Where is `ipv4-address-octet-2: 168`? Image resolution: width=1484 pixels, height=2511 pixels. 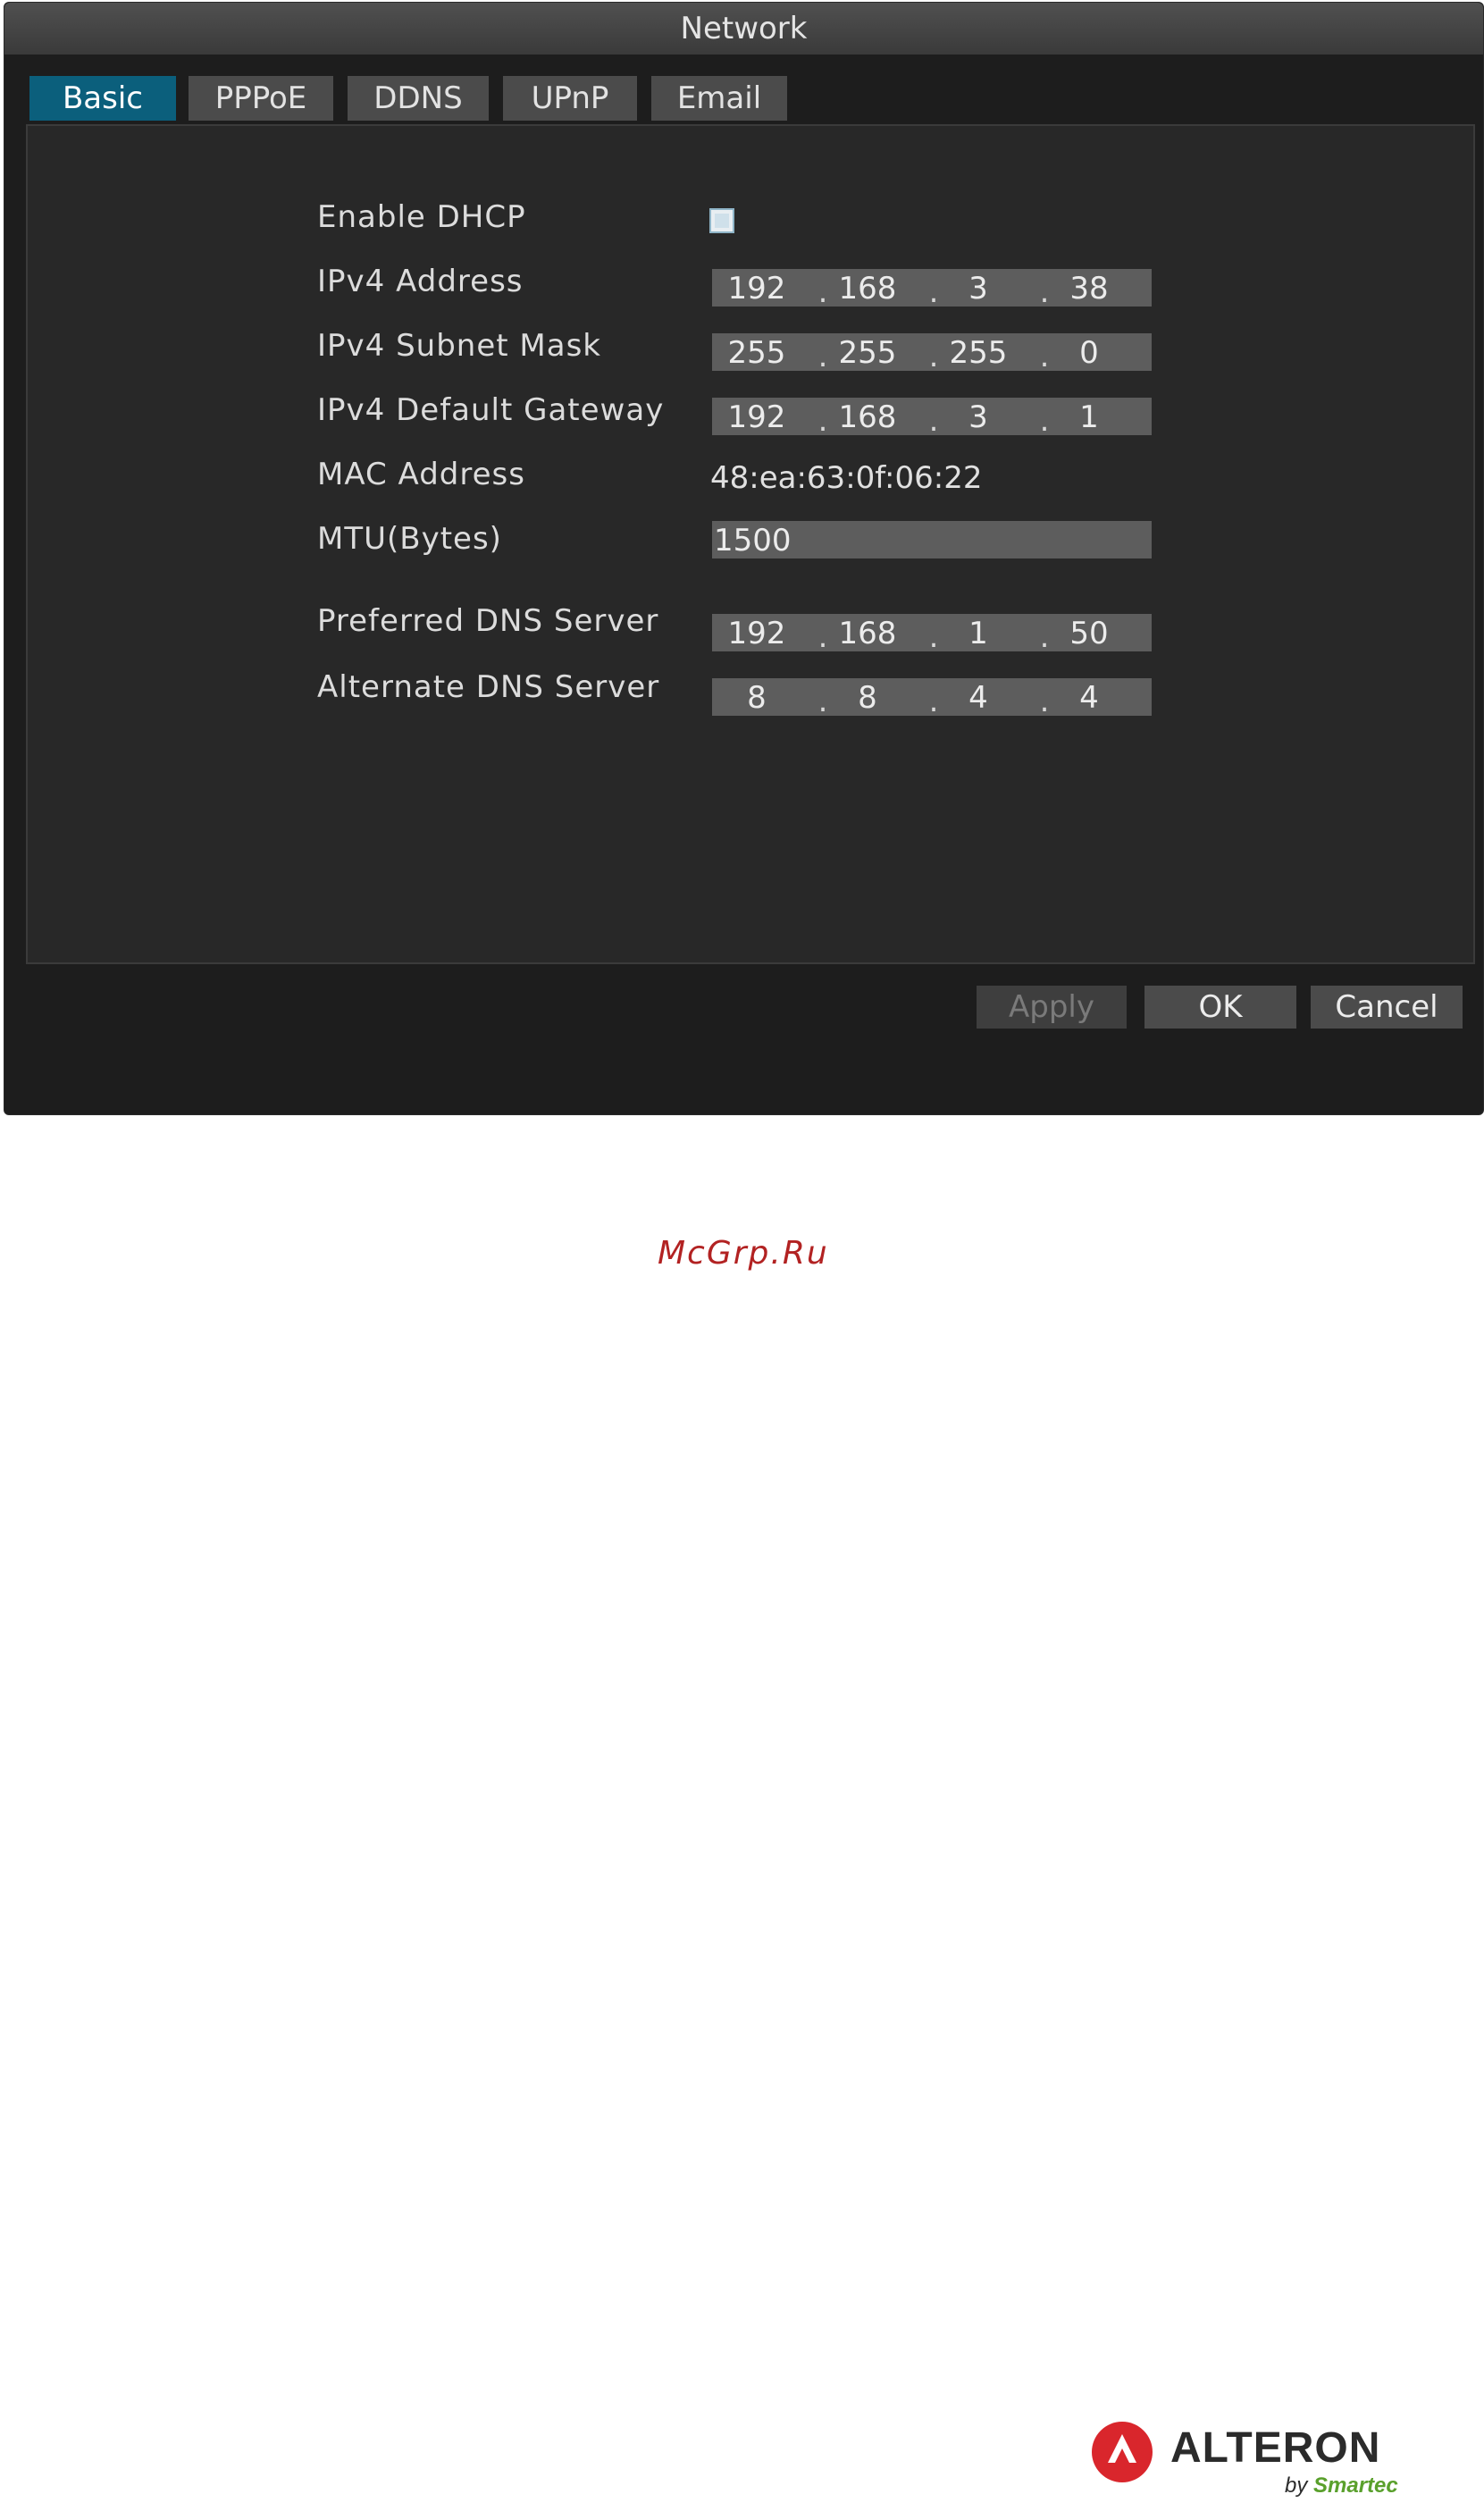
ipv4-address-octet-2: 168 is located at coordinates (868, 288).